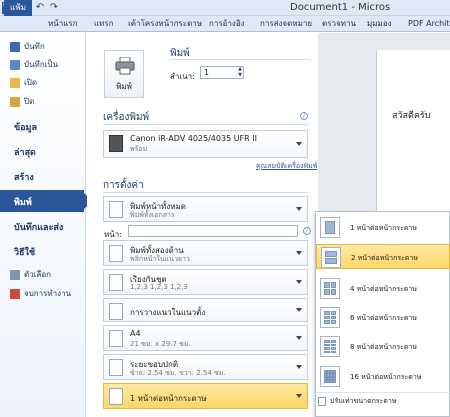 The image size is (450, 417). What do you see at coordinates (25, 127) in the screenshot?
I see `sidebar-item-info: ข้อมูล` at bounding box center [25, 127].